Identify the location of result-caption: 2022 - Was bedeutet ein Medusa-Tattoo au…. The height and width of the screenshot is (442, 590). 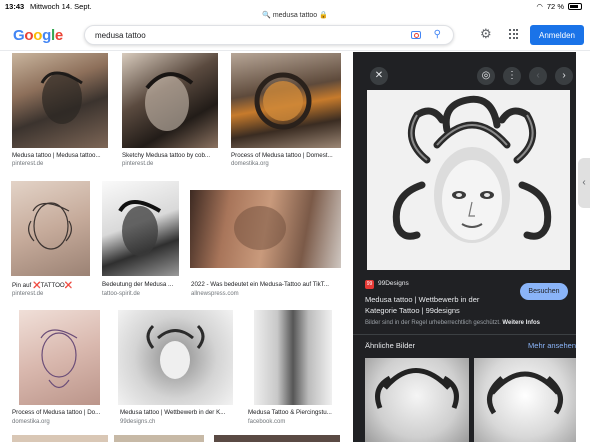
(266, 284).